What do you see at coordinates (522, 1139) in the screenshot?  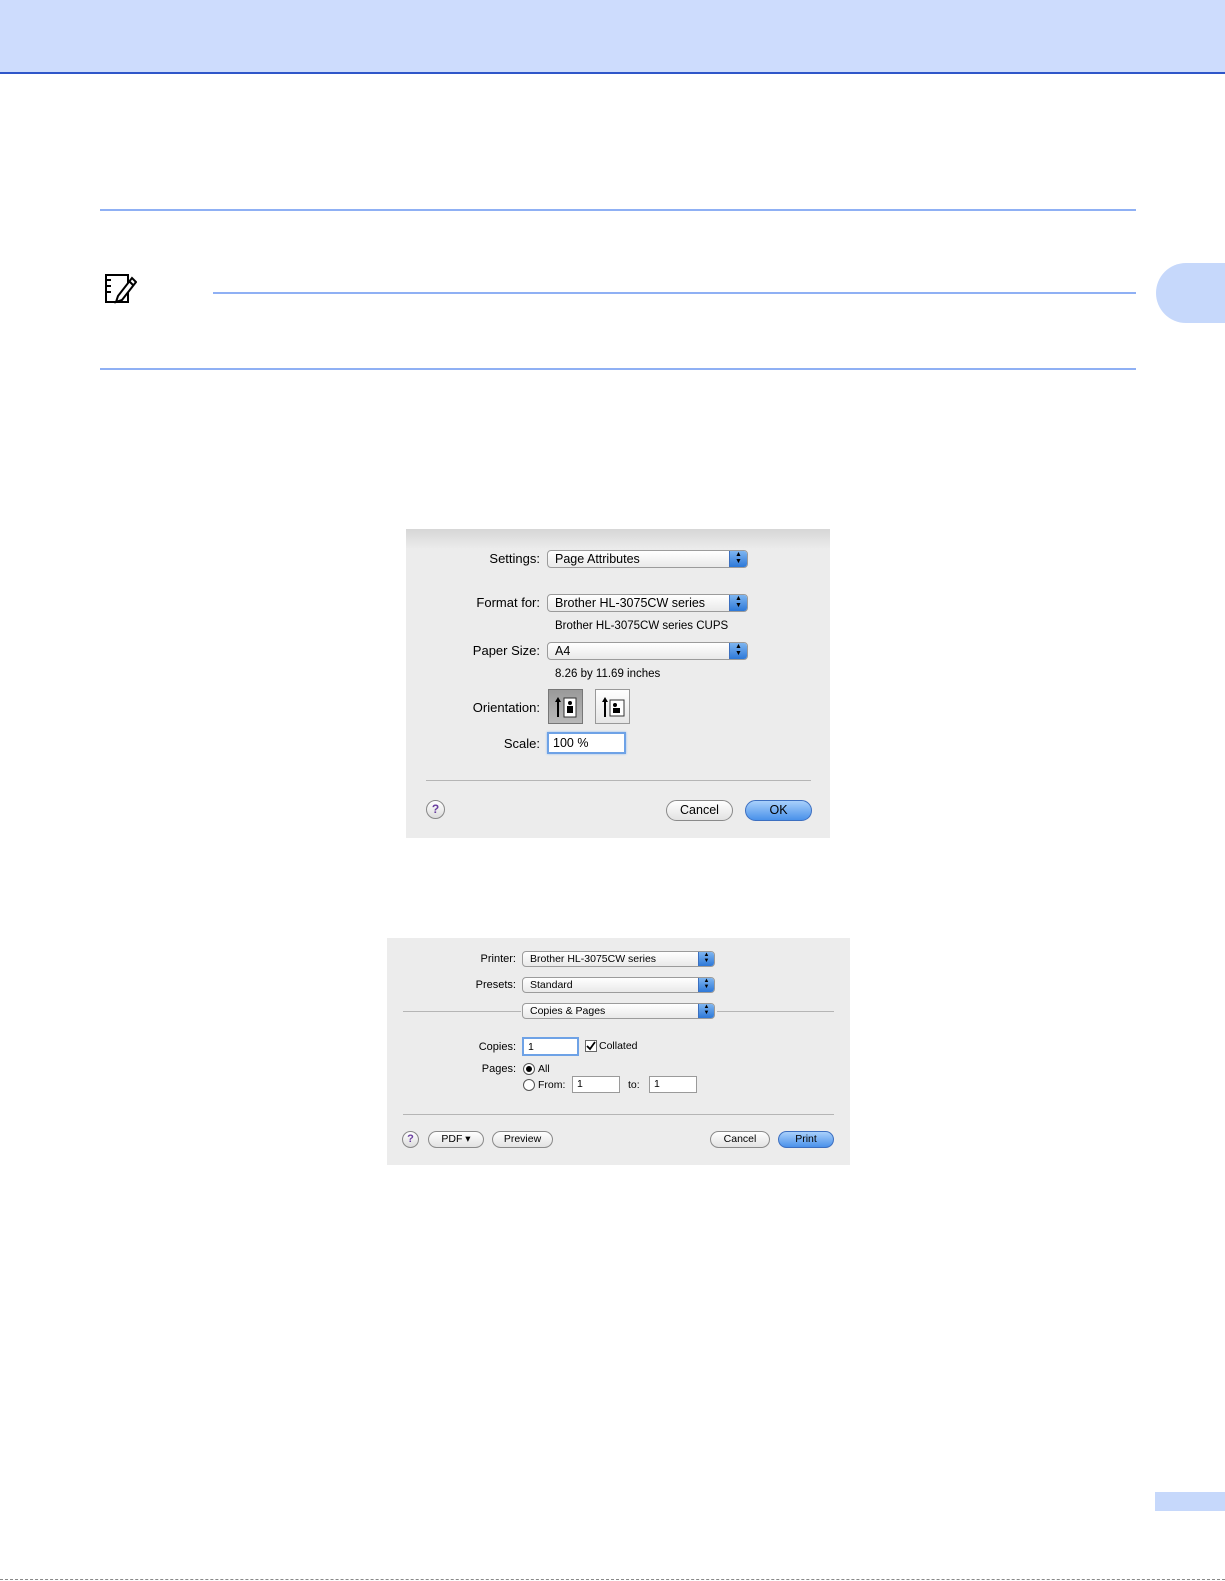 I see `preview-button: Preview` at bounding box center [522, 1139].